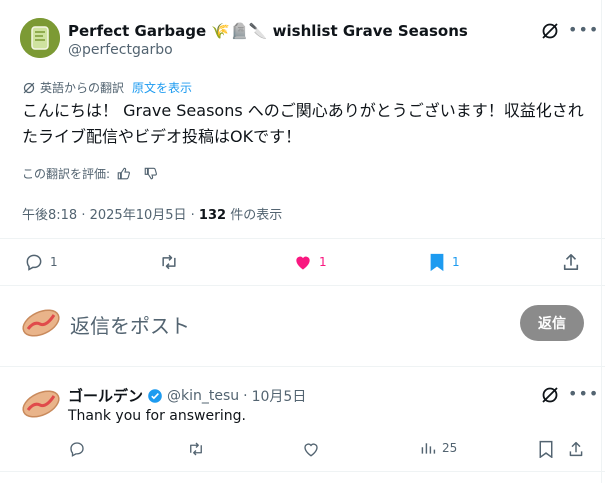 This screenshot has height=483, width=605. I want to click on author-emoji: 🌾🪦🔪, so click(239, 31).